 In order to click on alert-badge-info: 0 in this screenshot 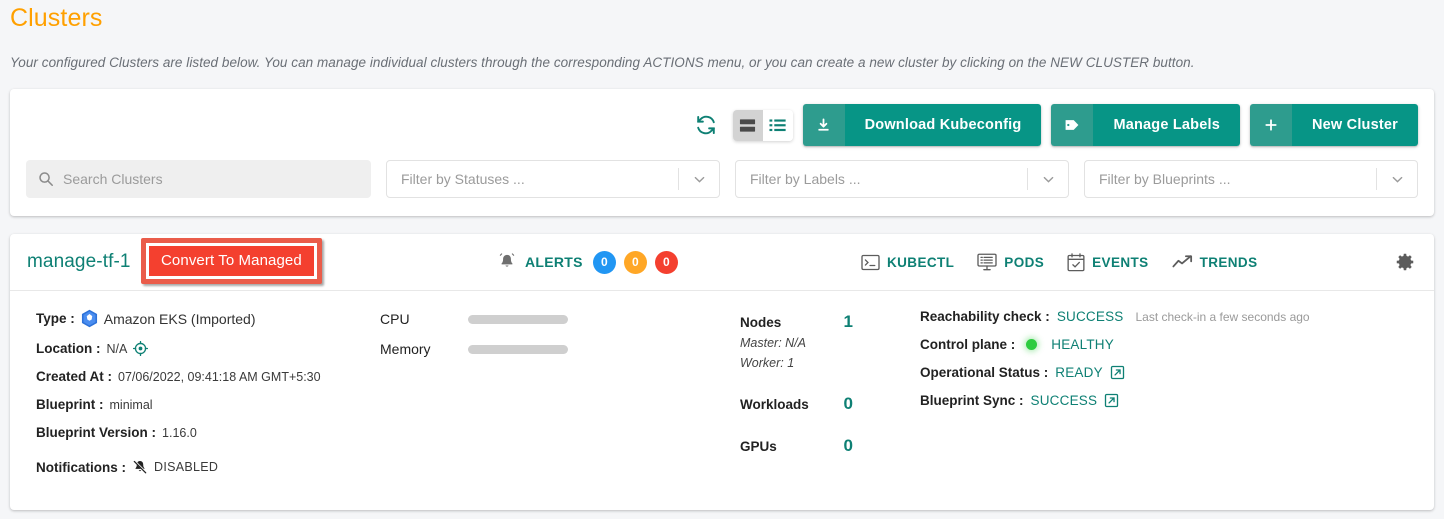, I will do `click(604, 262)`.